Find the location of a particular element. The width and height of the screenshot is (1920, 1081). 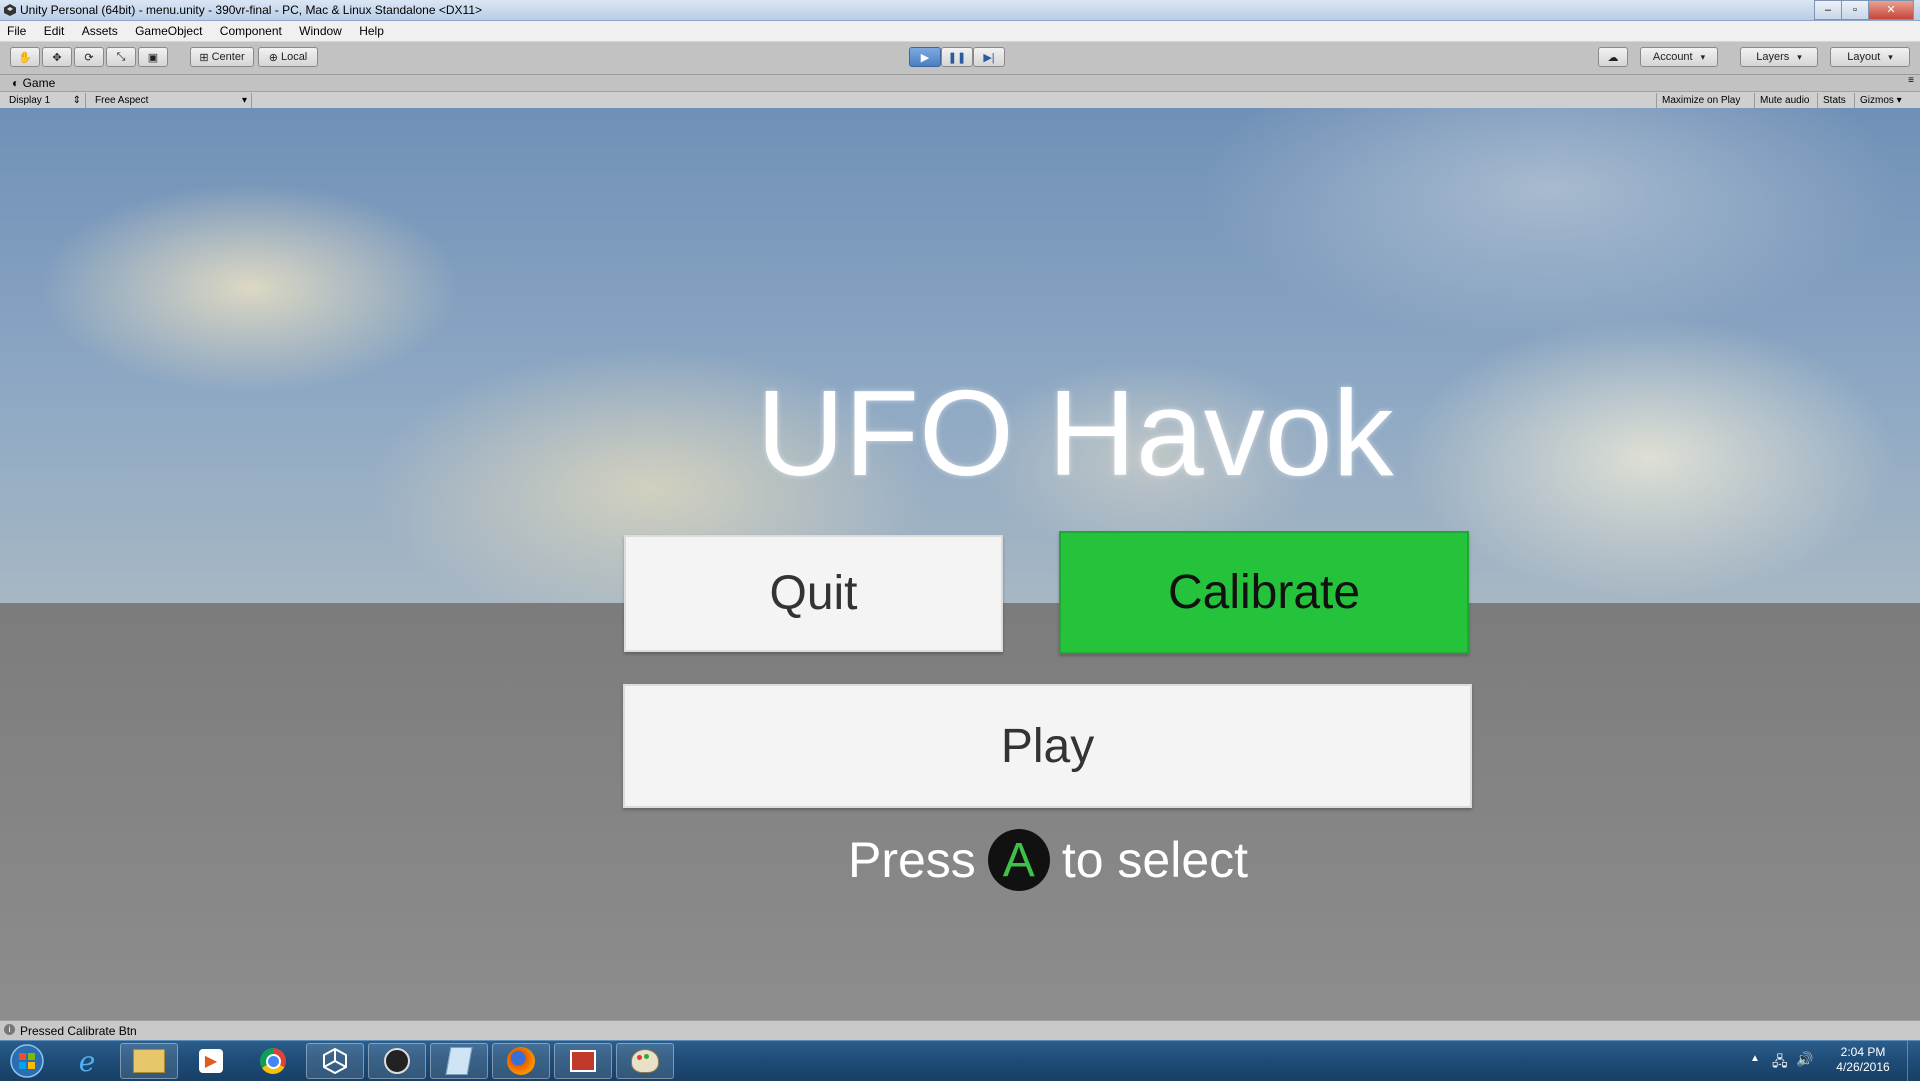

maximize-icon: ▫ is located at coordinates (1855, 10).